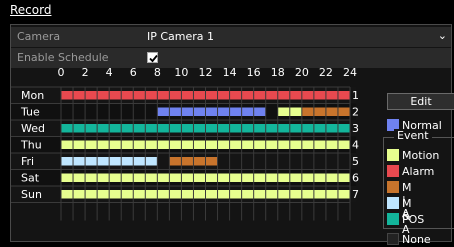 This screenshot has width=454, height=247. I want to click on motion-swatch-icon, so click(393, 155).